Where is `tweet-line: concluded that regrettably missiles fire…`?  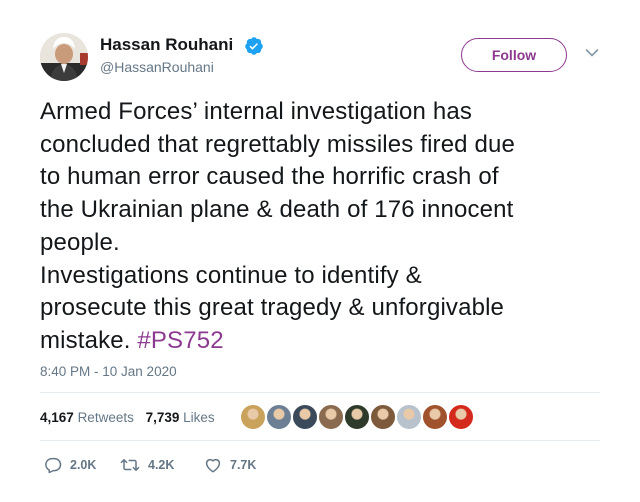
tweet-line: concluded that regrettably missiles fire… is located at coordinates (277, 144).